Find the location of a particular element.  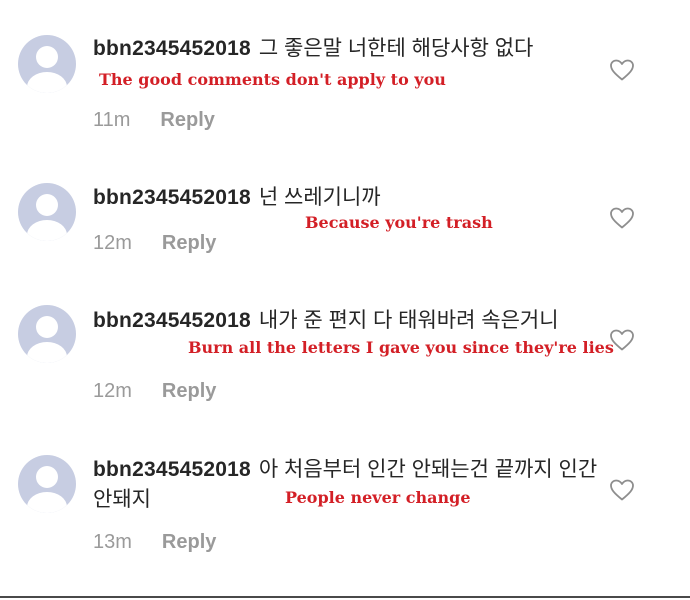

comment-text: bbn2345452018 넌 쓰레기니까 is located at coordinates (348, 198).